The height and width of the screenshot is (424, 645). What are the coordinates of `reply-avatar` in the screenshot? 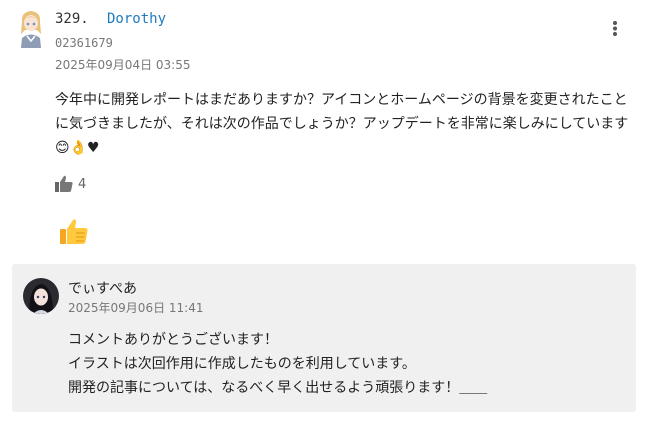 It's located at (41, 296).